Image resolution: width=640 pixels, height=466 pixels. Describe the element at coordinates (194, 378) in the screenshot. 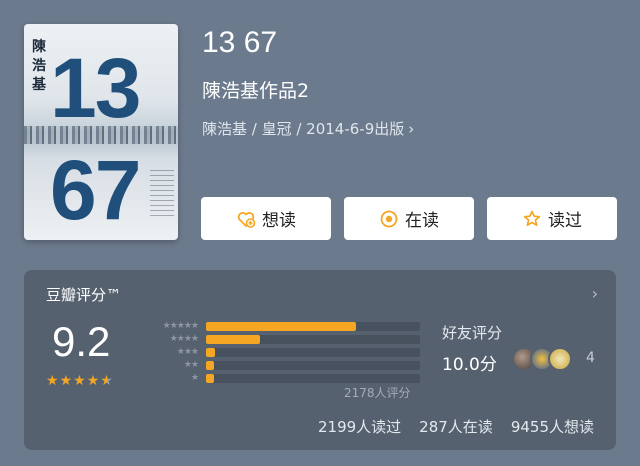

I see `distribution-star-label: ★` at that location.